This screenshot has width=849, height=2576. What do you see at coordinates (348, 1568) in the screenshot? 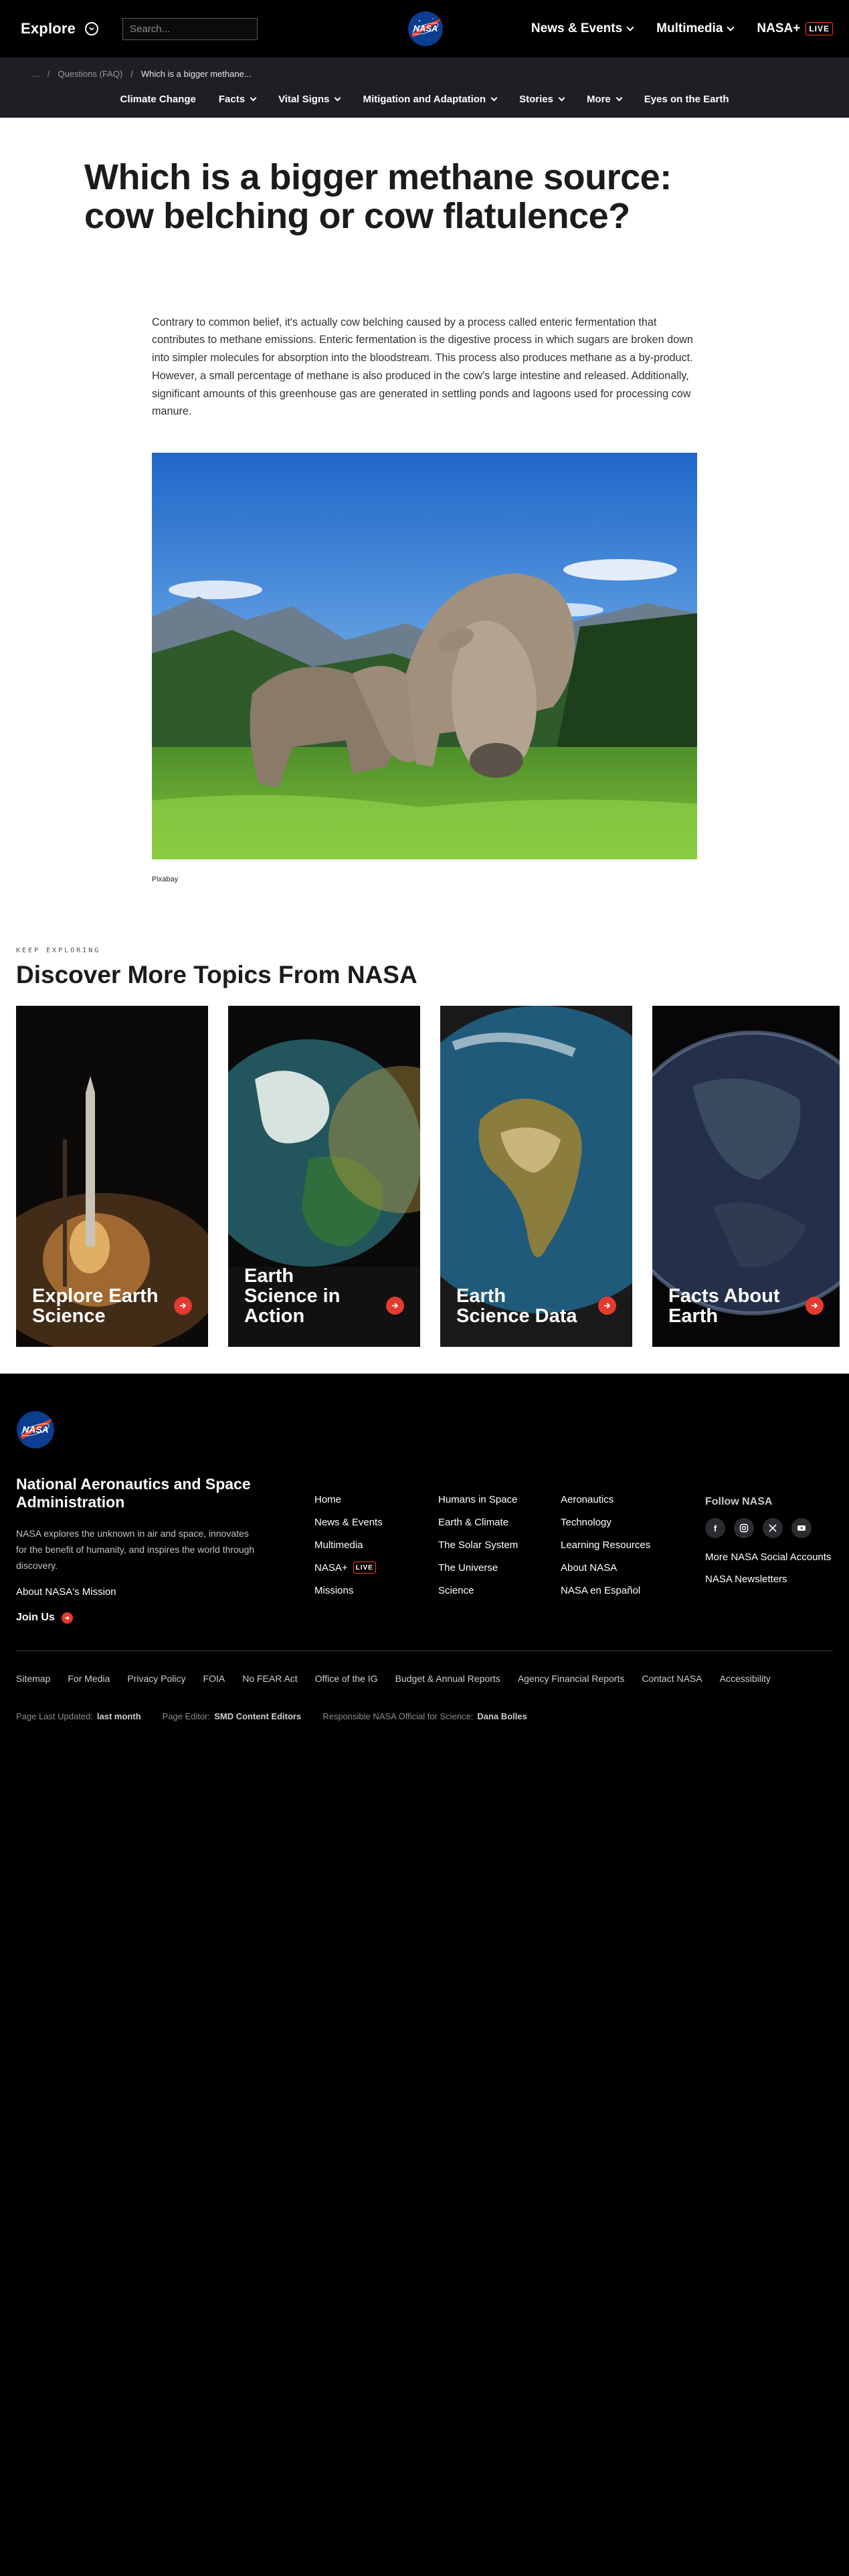
I see `footer-link-nasa-plus: NASA+ LIVE` at bounding box center [348, 1568].